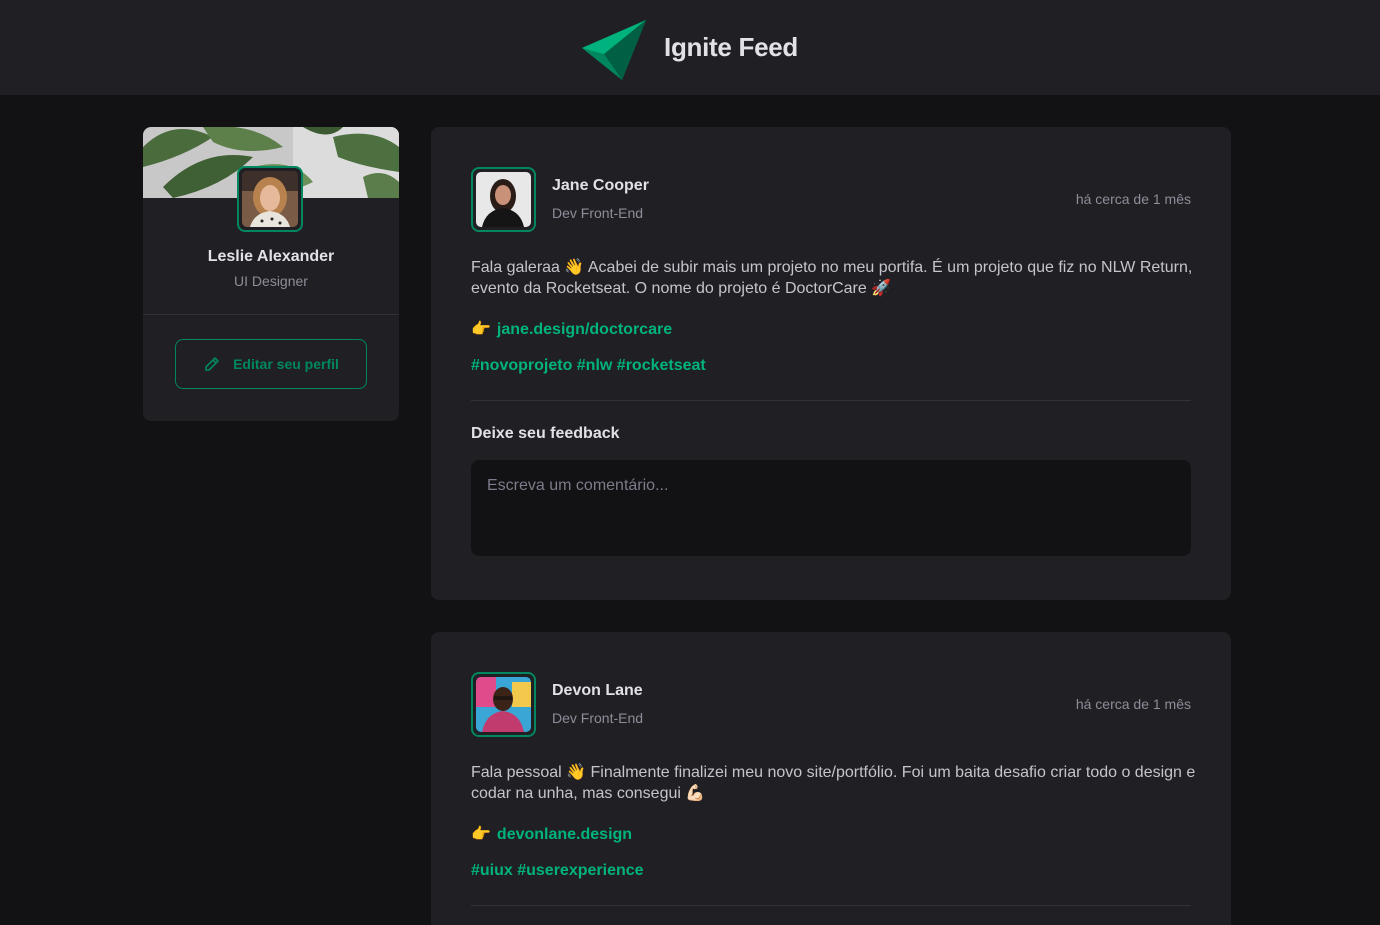  I want to click on feedback-title: Deixe seu feedback, so click(545, 433).